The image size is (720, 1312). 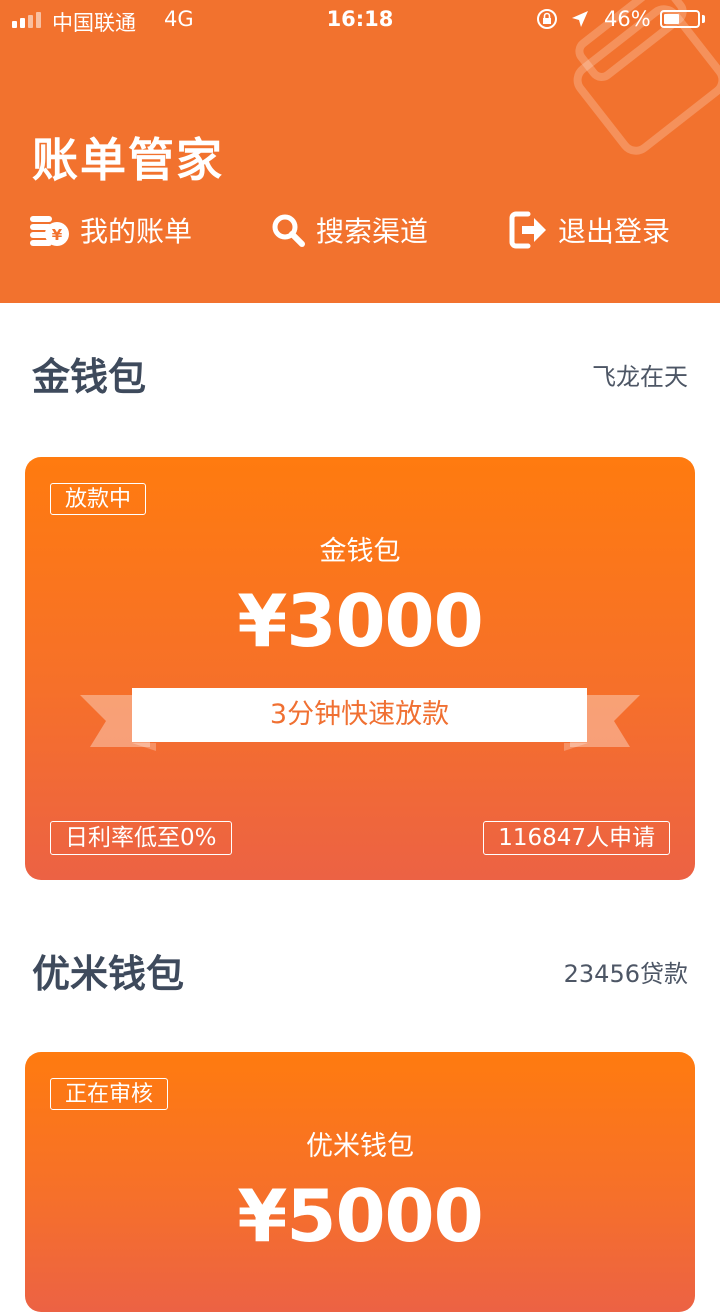 What do you see at coordinates (109, 1094) in the screenshot?
I see `status-badge: 正在审核` at bounding box center [109, 1094].